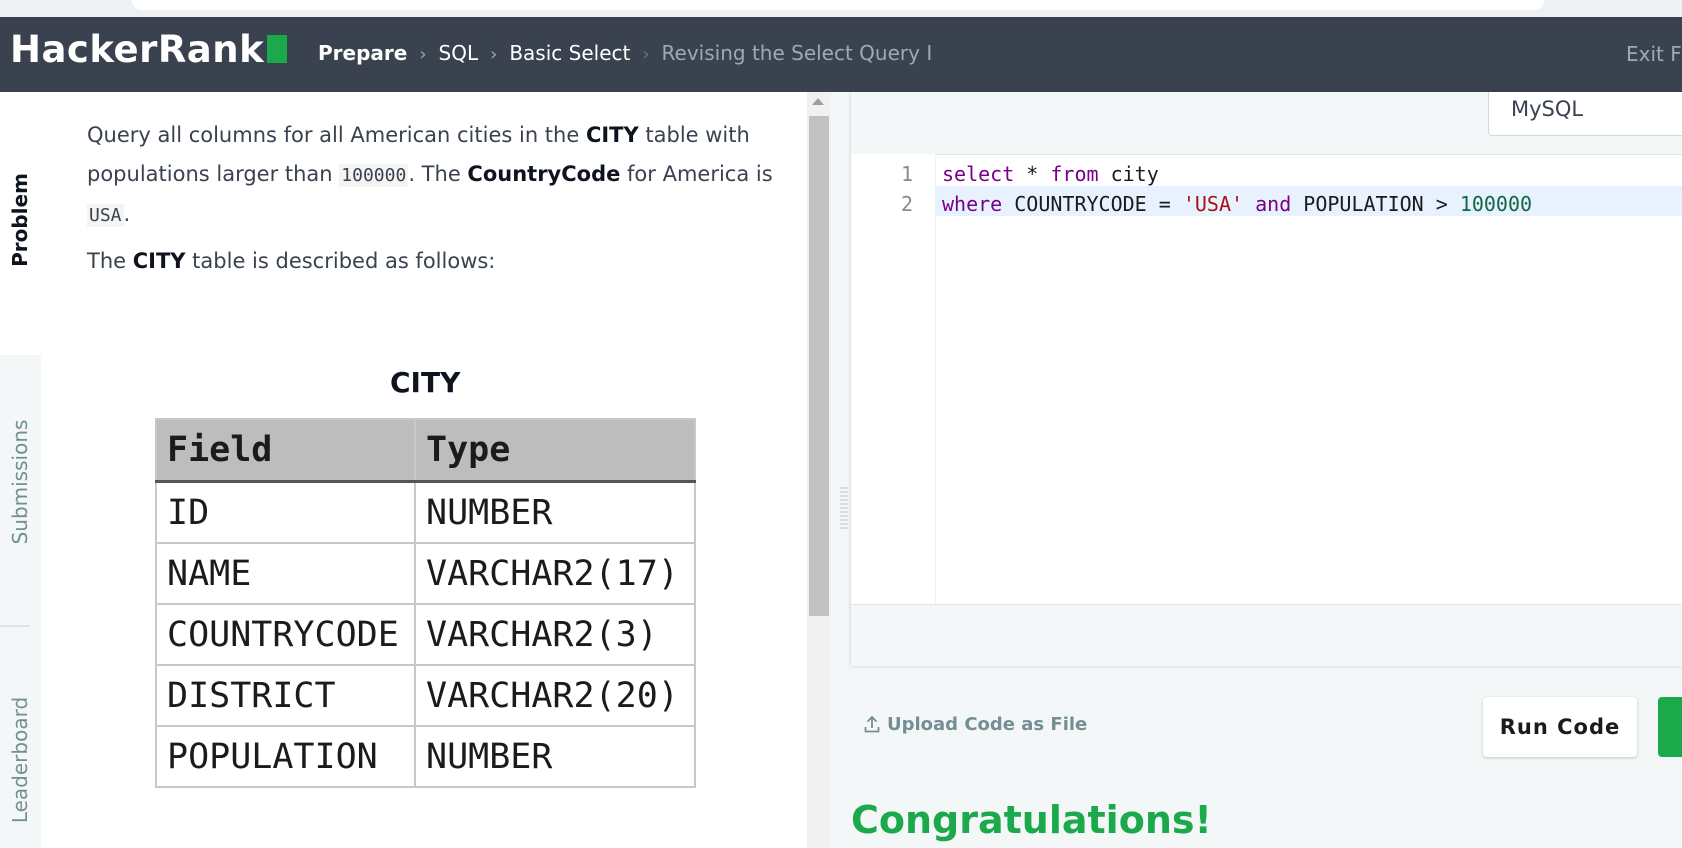 The image size is (1682, 848). What do you see at coordinates (872, 724) in the screenshot?
I see `upload-icon` at bounding box center [872, 724].